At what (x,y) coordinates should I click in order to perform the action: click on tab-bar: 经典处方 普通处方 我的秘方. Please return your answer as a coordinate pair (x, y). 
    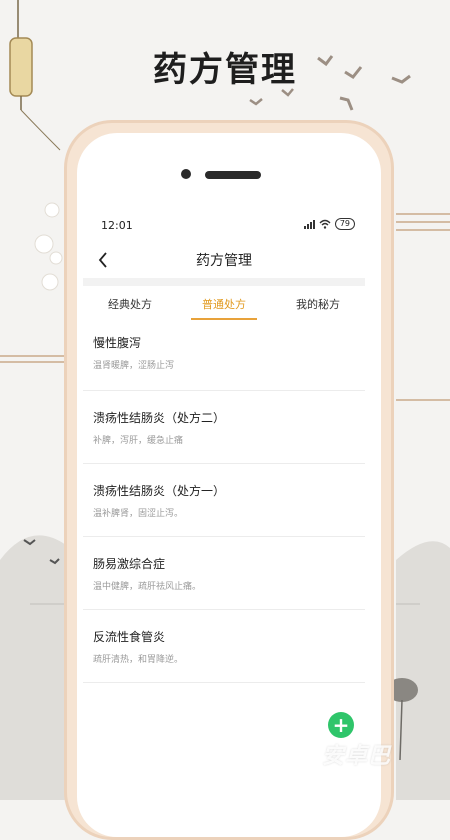
    Looking at the image, I should click on (224, 303).